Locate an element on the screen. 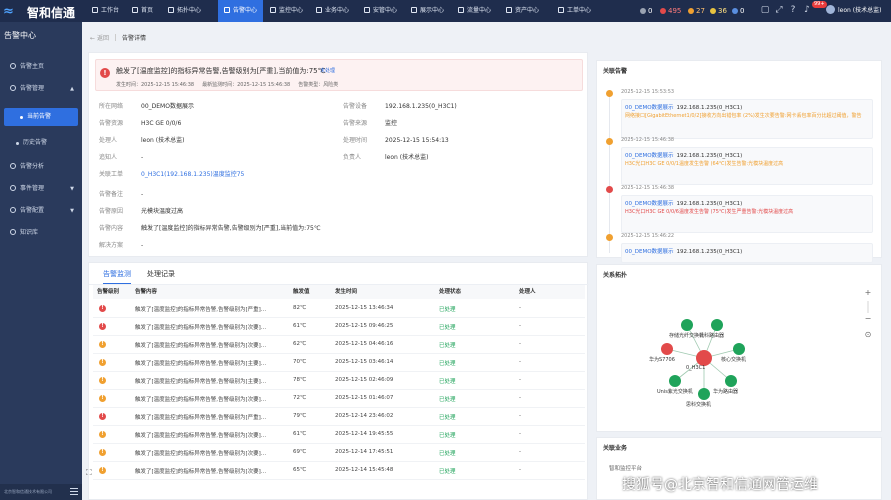  sidebar-item-alarm-analysis: 告警分析 is located at coordinates (41, 167).